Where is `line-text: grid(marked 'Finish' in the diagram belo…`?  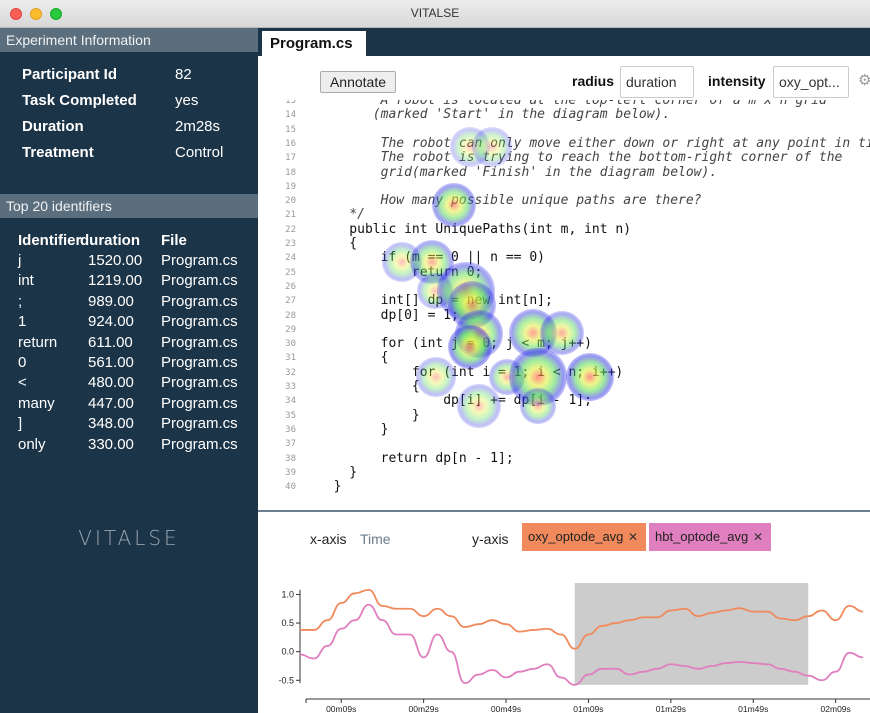
line-text: grid(marked 'Finish' in the diagram belo… is located at coordinates (518, 172).